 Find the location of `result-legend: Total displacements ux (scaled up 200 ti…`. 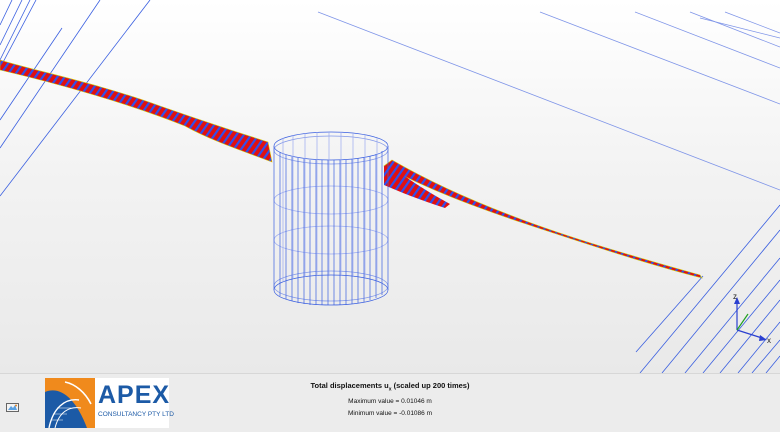

result-legend: Total displacements ux (scaled up 200 ti… is located at coordinates (390, 400).